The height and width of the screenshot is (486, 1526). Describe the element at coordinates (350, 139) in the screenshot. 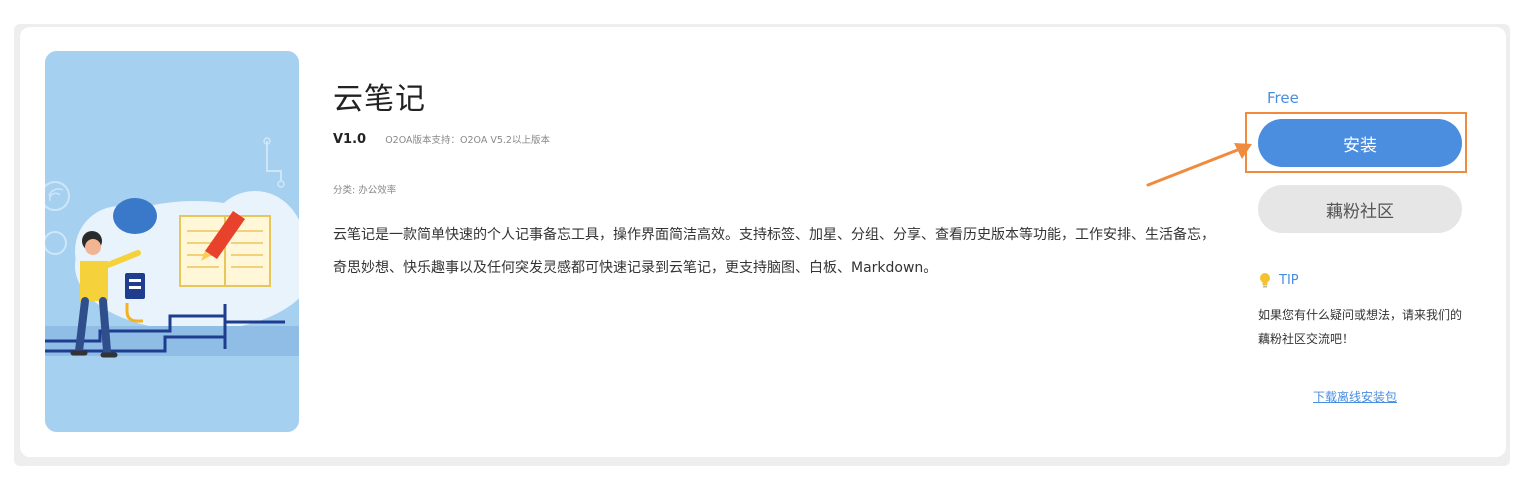

I see `app-version: V1.0` at that location.